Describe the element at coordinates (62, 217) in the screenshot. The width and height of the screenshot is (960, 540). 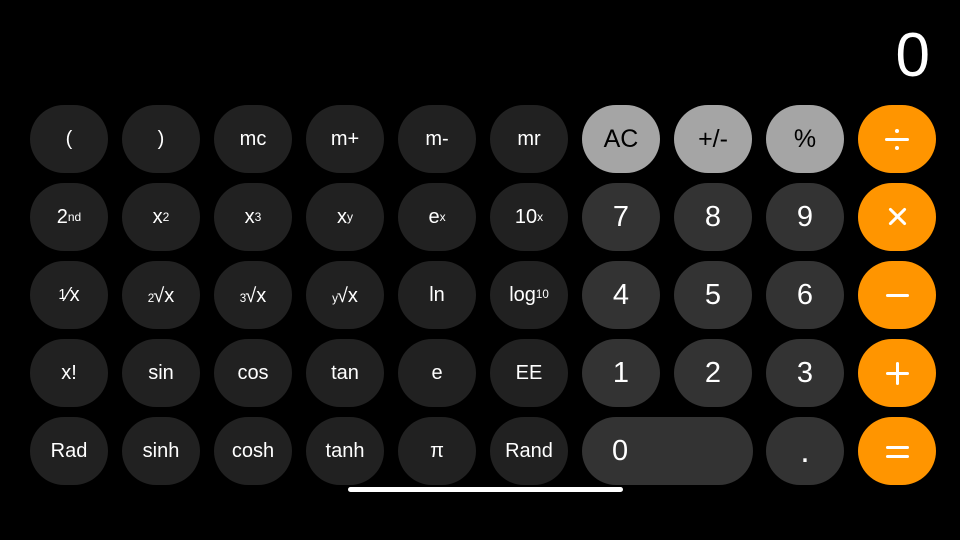
I see `second-base: 2` at that location.